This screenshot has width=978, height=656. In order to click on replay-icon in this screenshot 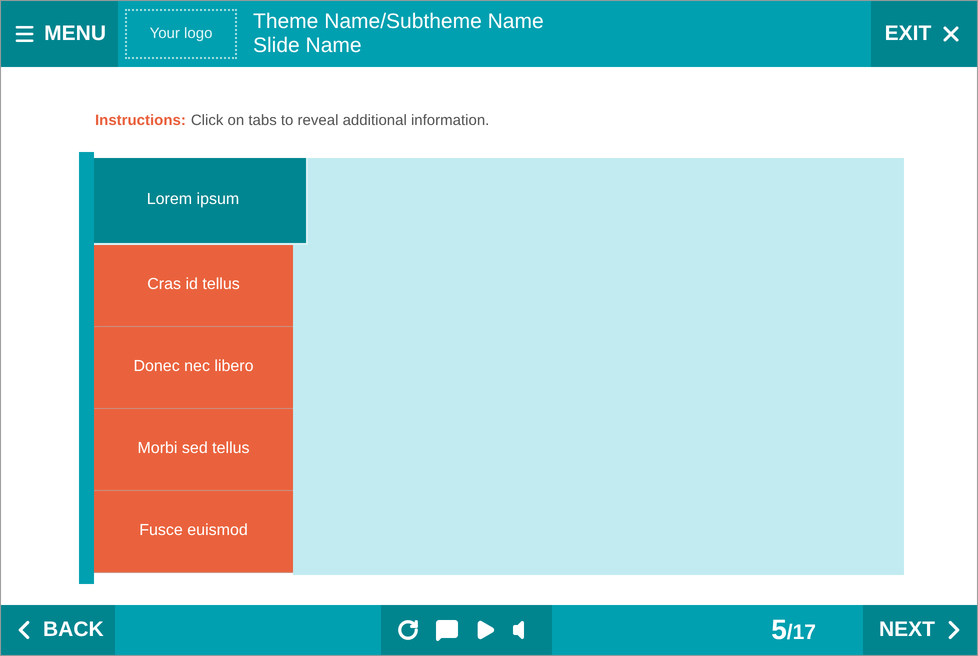, I will do `click(407, 630)`.